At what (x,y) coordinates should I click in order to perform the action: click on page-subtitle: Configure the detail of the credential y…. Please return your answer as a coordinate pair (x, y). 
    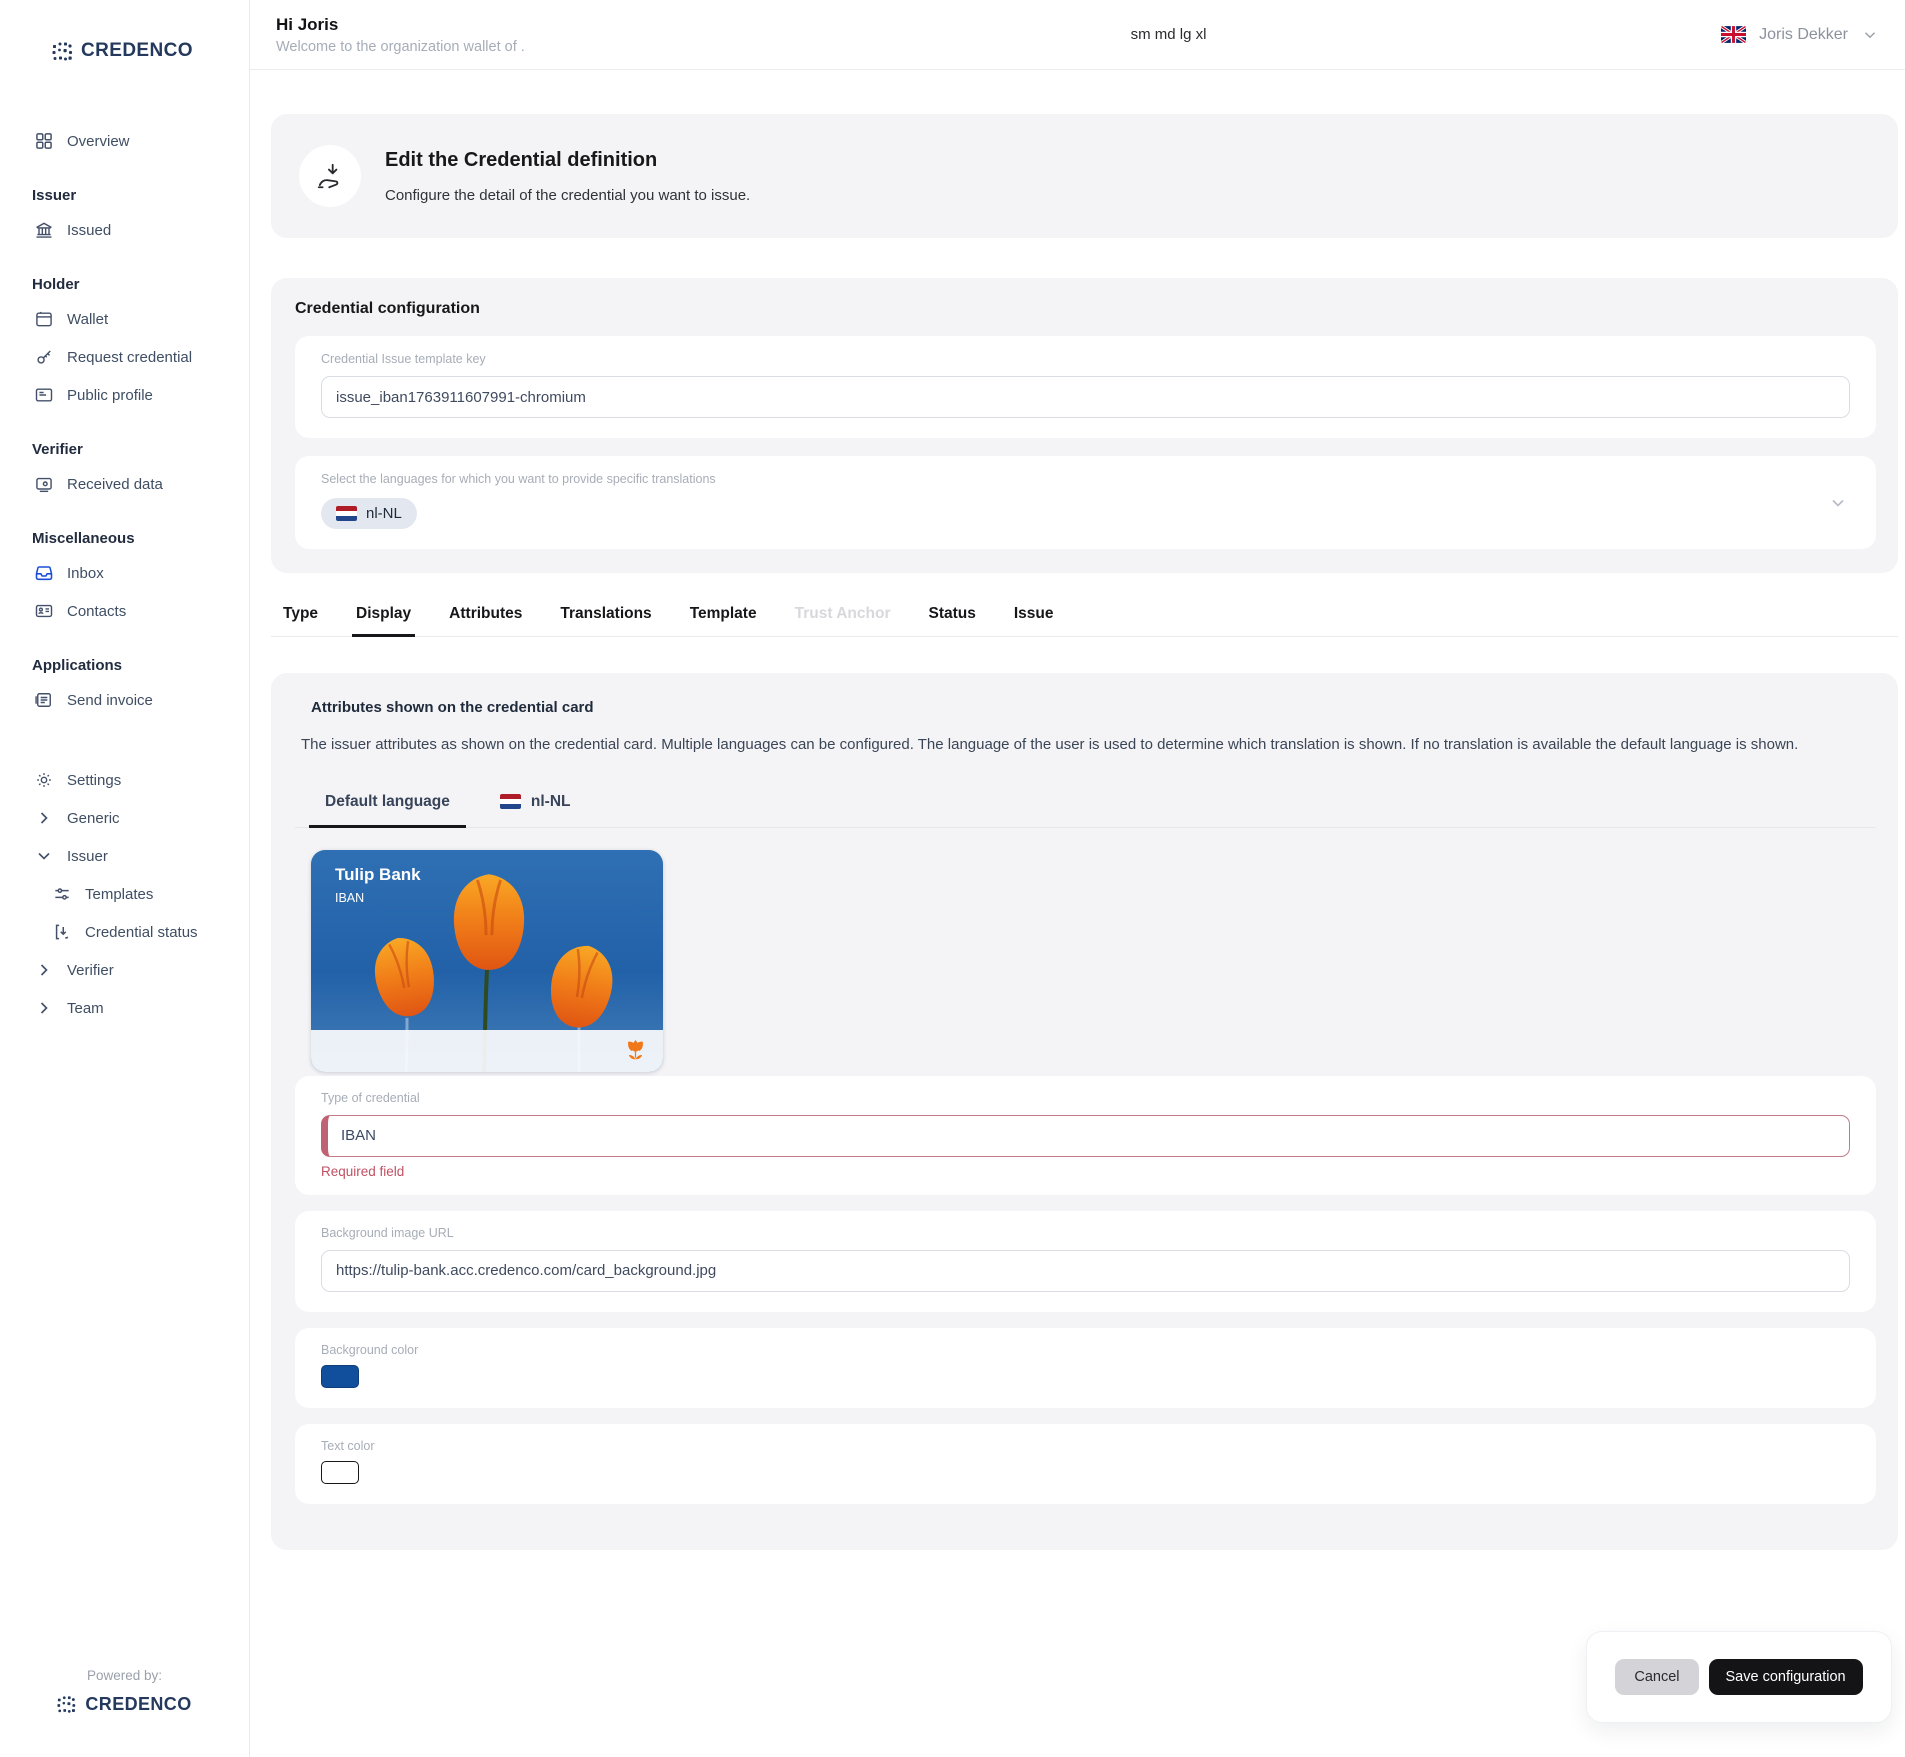
    Looking at the image, I should click on (568, 195).